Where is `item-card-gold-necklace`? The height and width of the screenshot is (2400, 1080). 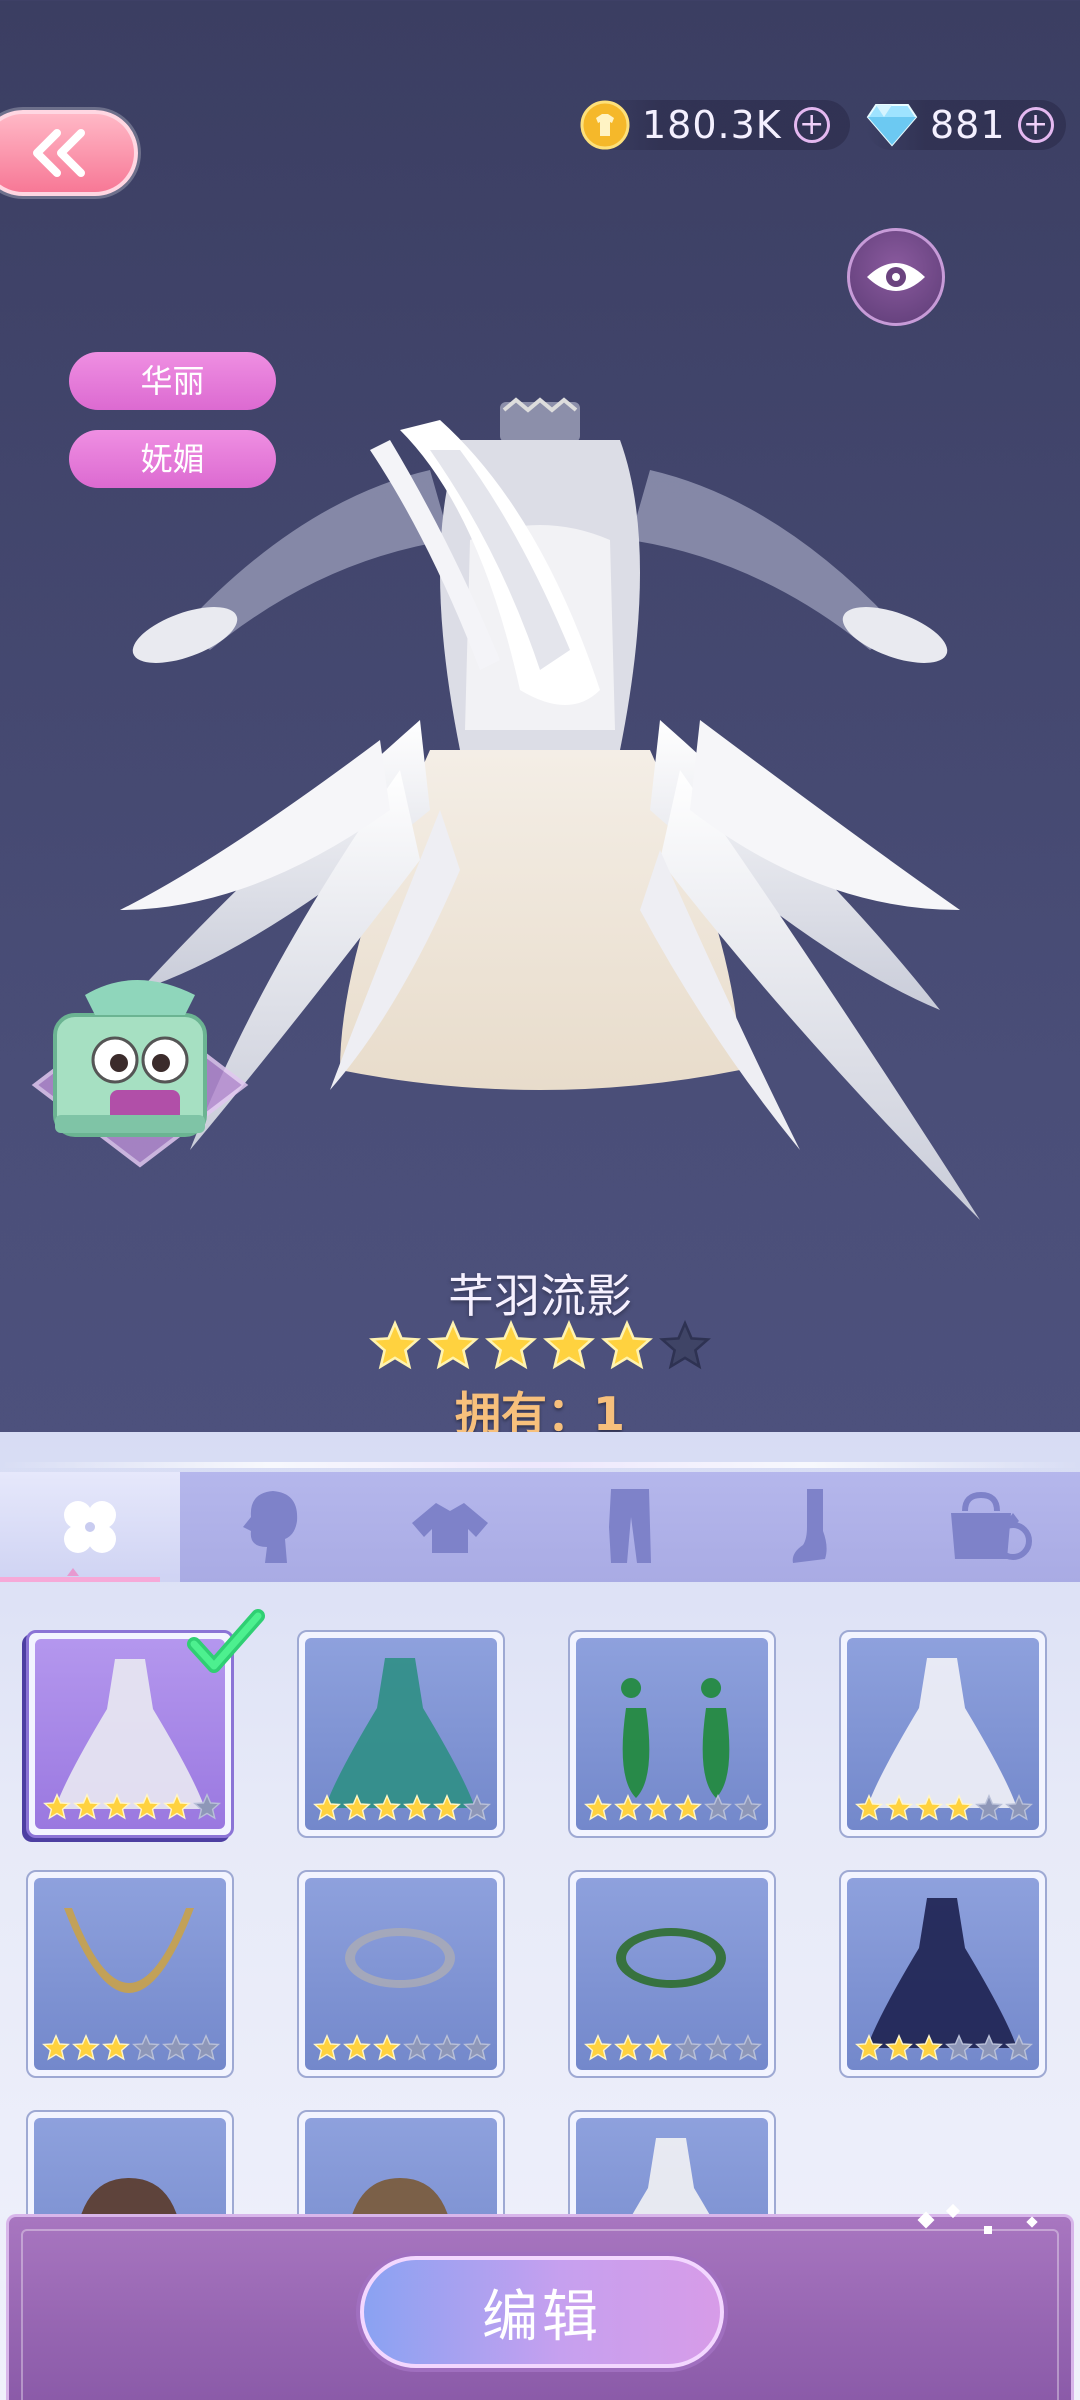
item-card-gold-necklace is located at coordinates (130, 1974).